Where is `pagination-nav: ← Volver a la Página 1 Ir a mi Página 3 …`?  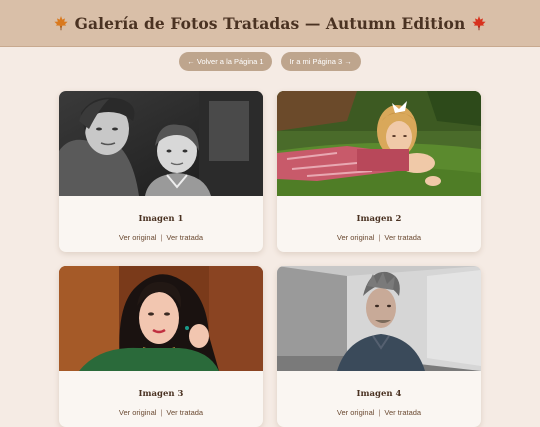
pagination-nav: ← Volver a la Página 1 Ir a mi Página 3 … is located at coordinates (270, 61).